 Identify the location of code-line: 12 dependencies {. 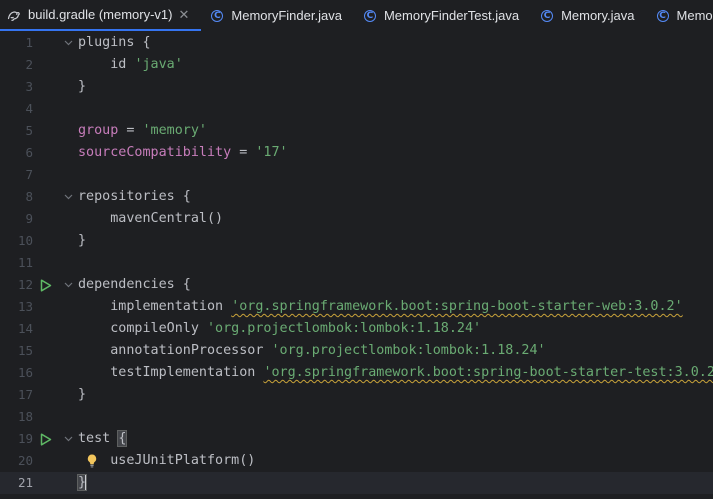
(356, 285).